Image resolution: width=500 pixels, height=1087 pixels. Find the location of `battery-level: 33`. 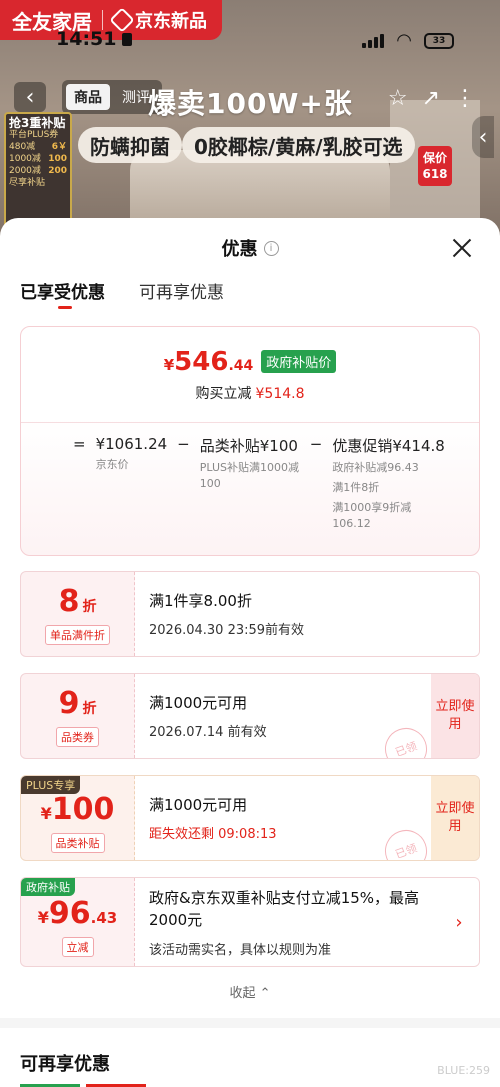

battery-level: 33 is located at coordinates (439, 40).